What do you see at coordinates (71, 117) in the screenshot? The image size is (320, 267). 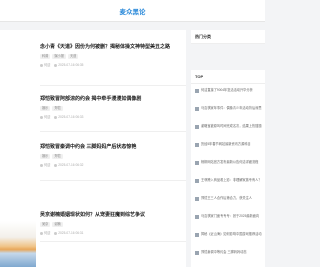 I see `timestamp: 2025-07-16 06:33` at bounding box center [71, 117].